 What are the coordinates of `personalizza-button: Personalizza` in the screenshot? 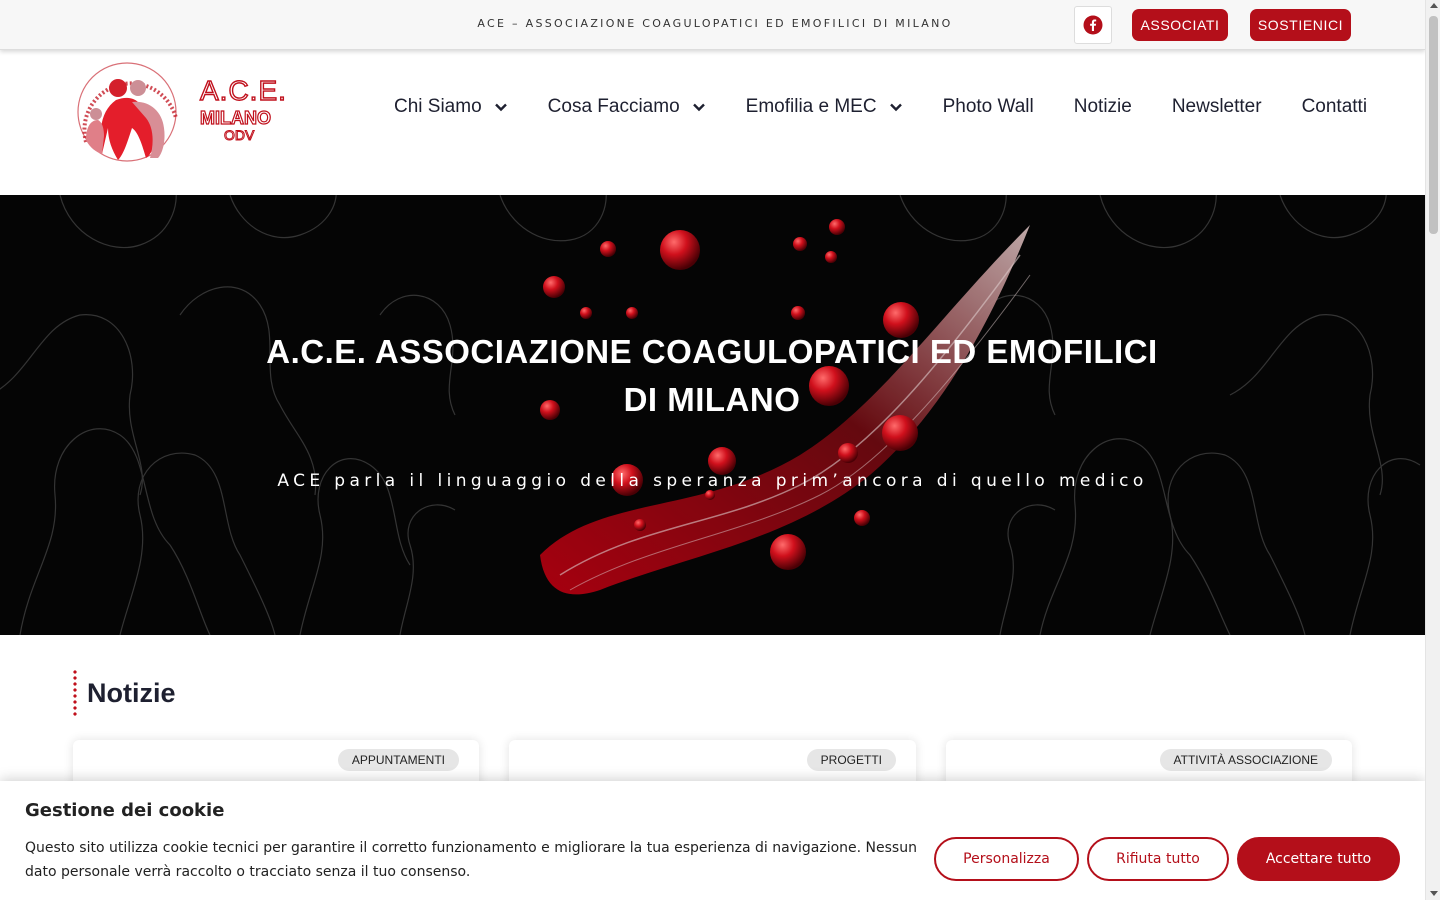 It's located at (1006, 859).